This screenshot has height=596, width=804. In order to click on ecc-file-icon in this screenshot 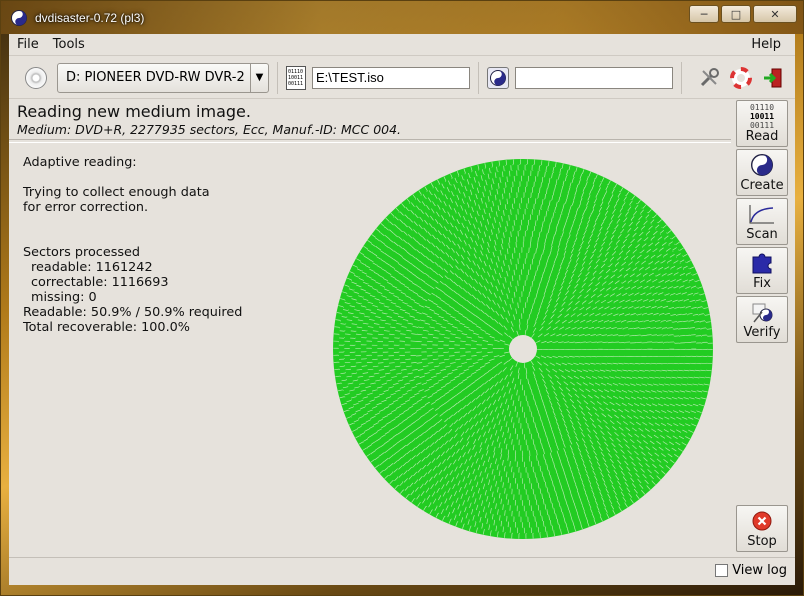, I will do `click(498, 77)`.